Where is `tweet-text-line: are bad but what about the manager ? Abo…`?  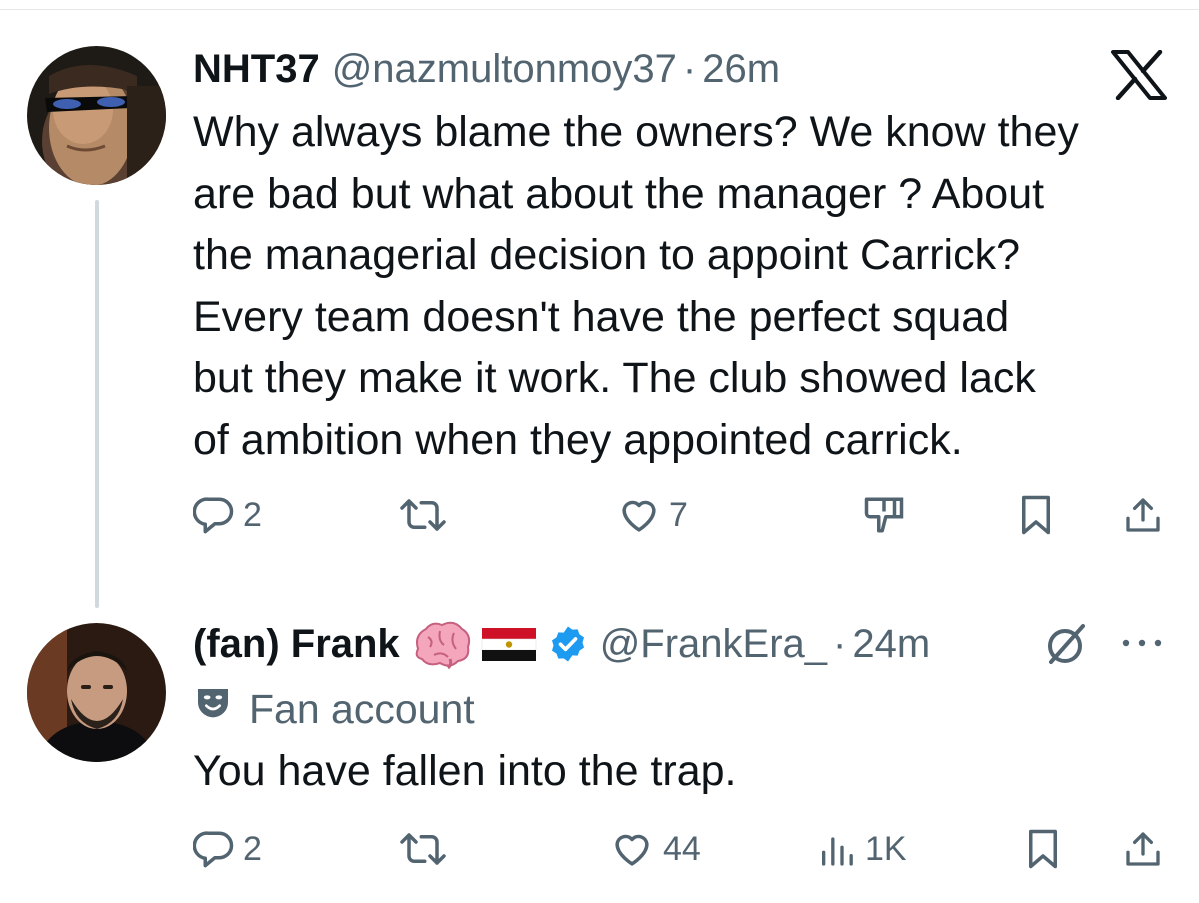 tweet-text-line: are bad but what about the manager ? Abo… is located at coordinates (619, 193).